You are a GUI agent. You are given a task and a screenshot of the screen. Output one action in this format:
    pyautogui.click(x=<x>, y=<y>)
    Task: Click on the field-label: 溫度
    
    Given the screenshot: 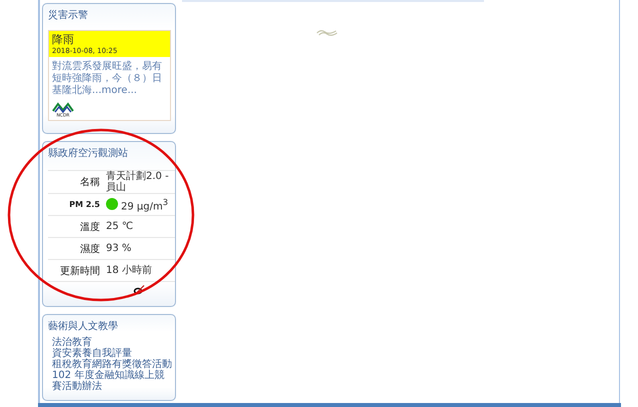 What is the action you would take?
    pyautogui.click(x=89, y=227)
    